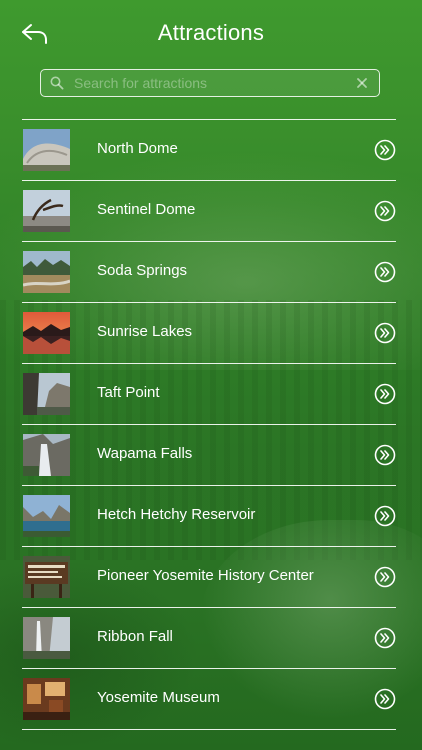  What do you see at coordinates (209, 333) in the screenshot?
I see `list-item-sunrise-lakes: Sunrise Lakes` at bounding box center [209, 333].